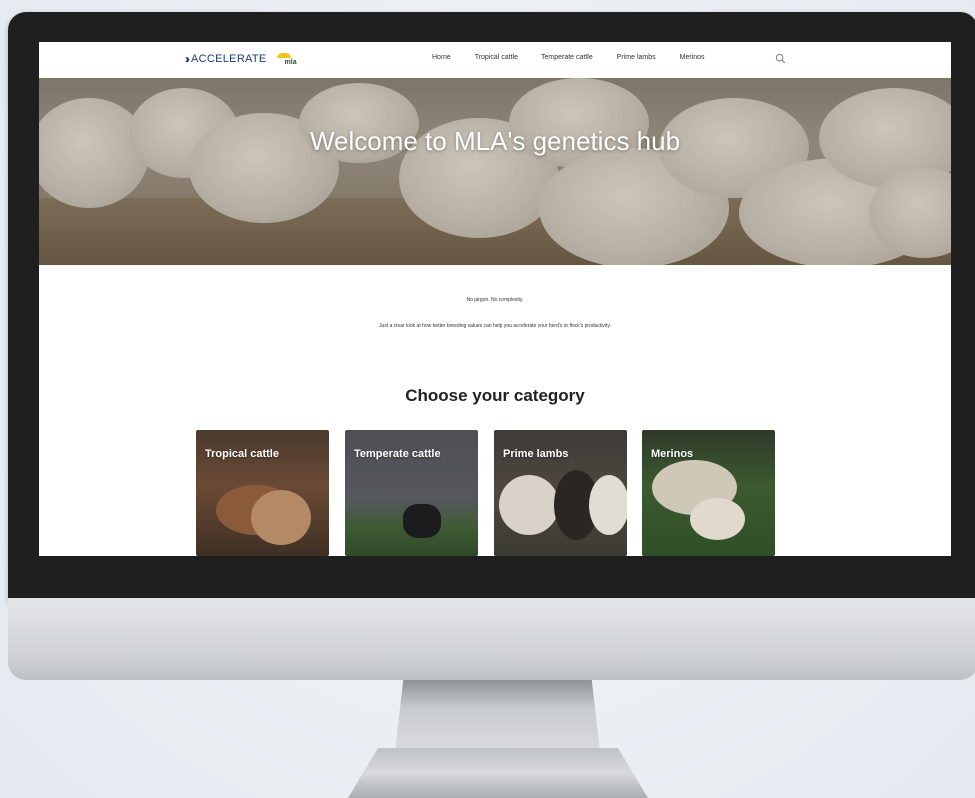 The height and width of the screenshot is (798, 975). Describe the element at coordinates (498, 773) in the screenshot. I see `monitor-stand-base` at that location.